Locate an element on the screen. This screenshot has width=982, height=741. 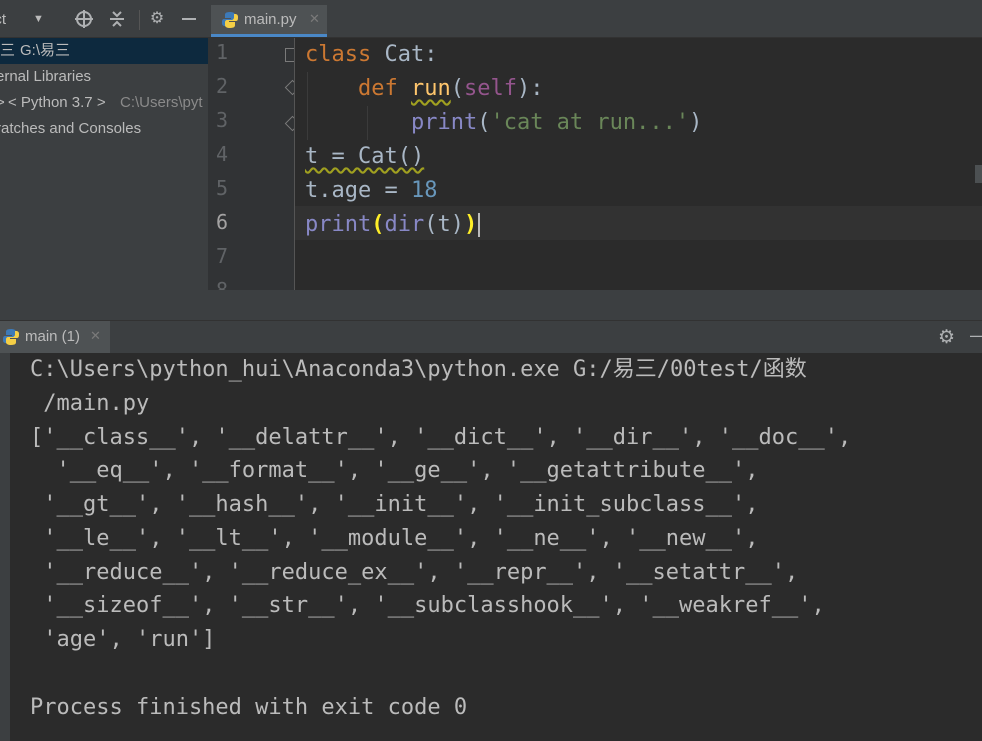
code-line-6: print(dir(t)) is located at coordinates (393, 225).